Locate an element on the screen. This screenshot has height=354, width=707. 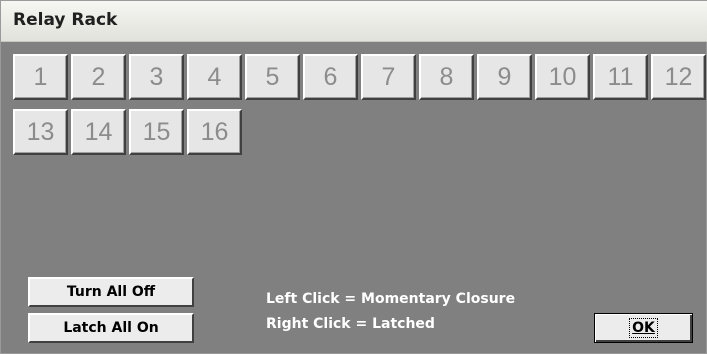
relay-label: 13 is located at coordinates (40, 131).